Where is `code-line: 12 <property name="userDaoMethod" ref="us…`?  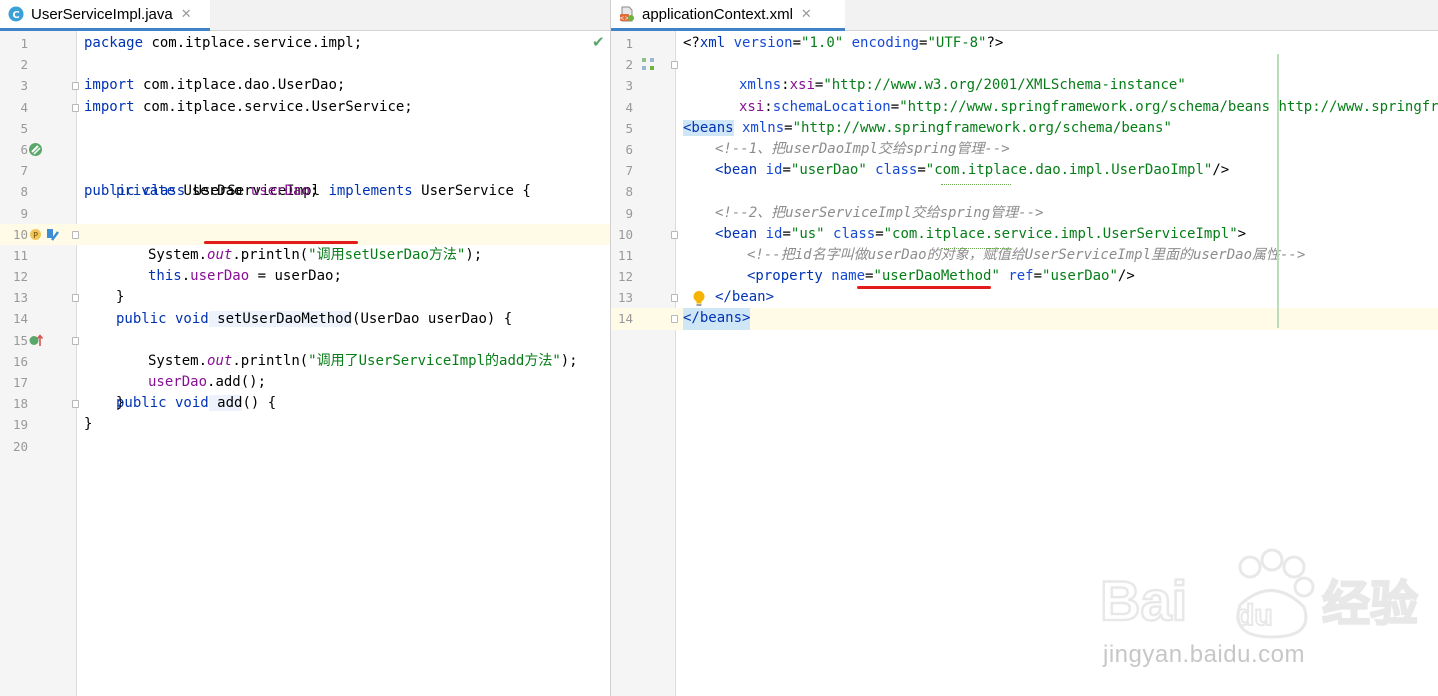 code-line: 12 <property name="userDaoMethod" ref="us… is located at coordinates (876, 276).